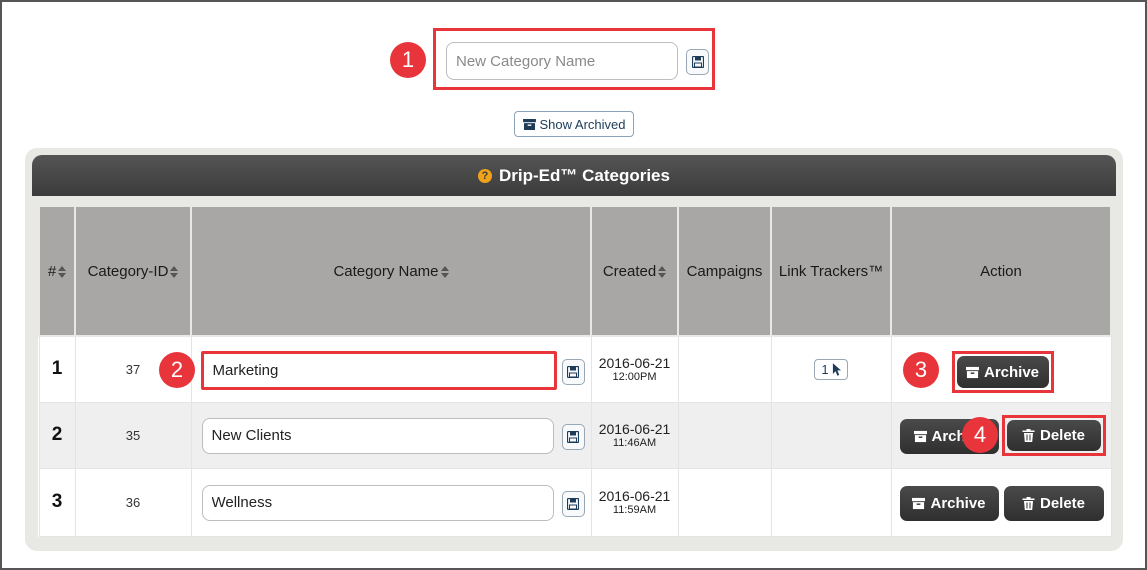 The image size is (1147, 570). I want to click on table-row: 1 37 2016-06-2112:00PM 1, so click(575, 369).